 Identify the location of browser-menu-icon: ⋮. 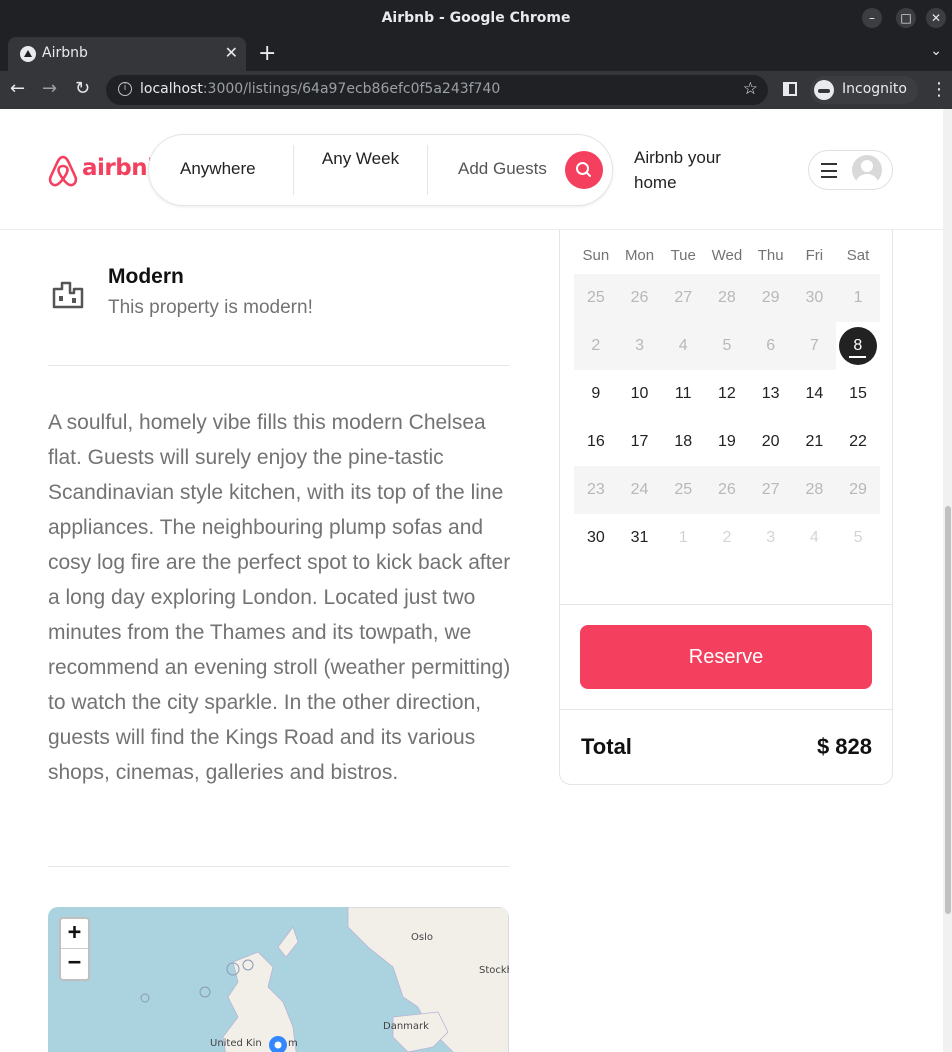
(939, 89).